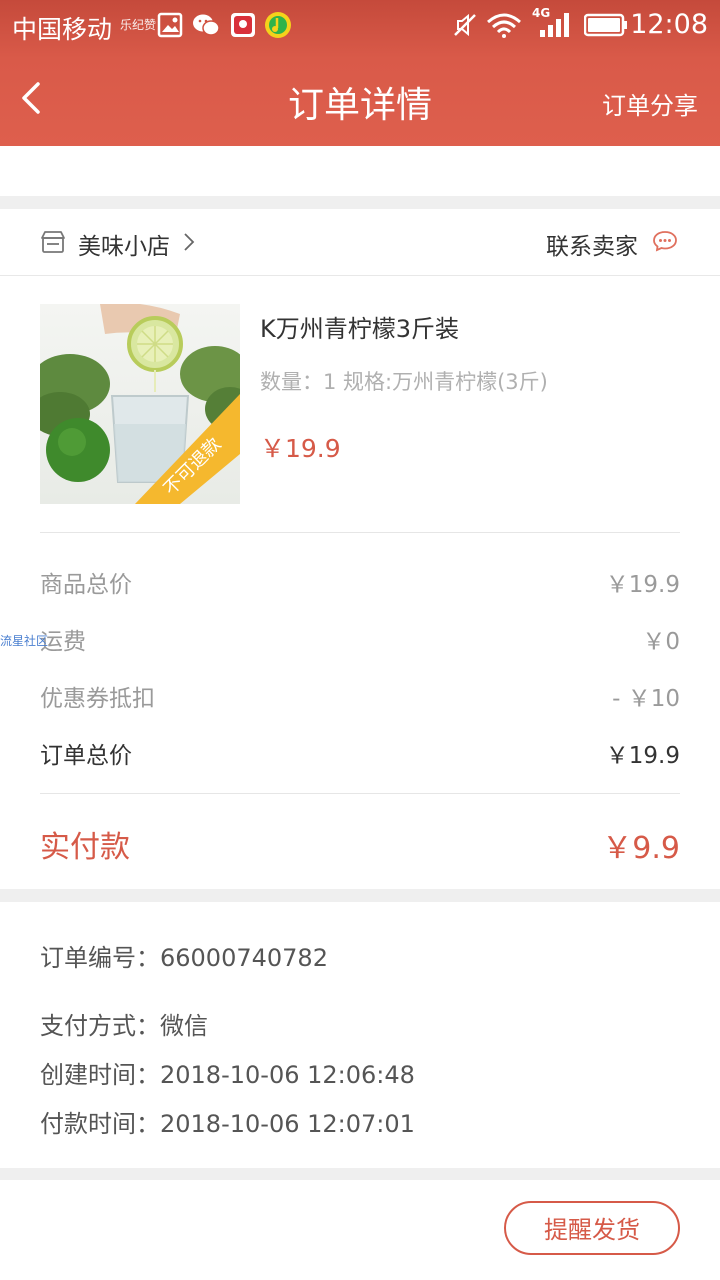  Describe the element at coordinates (605, 25) in the screenshot. I see `battery-icon` at that location.